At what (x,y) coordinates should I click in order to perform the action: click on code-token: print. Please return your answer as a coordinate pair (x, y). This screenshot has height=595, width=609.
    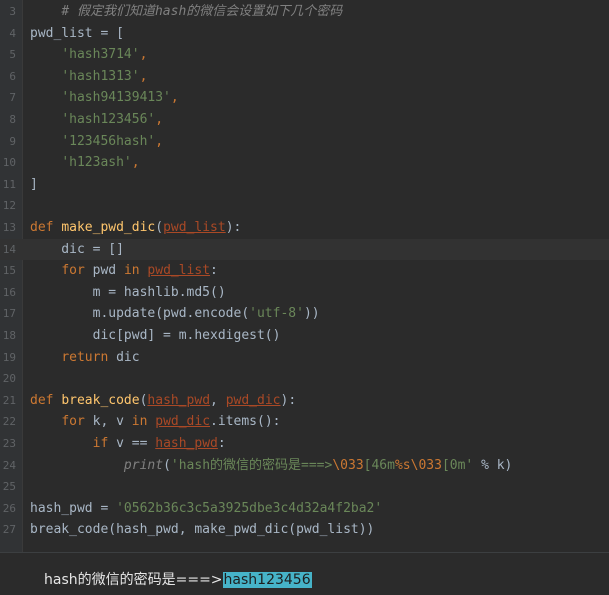
    Looking at the image, I should click on (143, 465).